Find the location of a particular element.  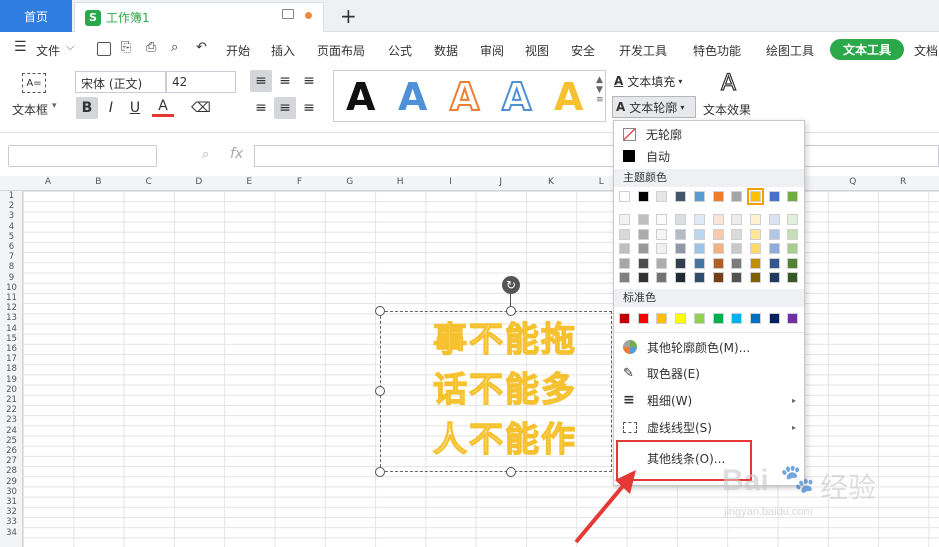

row-header: 3 is located at coordinates (11, 216).